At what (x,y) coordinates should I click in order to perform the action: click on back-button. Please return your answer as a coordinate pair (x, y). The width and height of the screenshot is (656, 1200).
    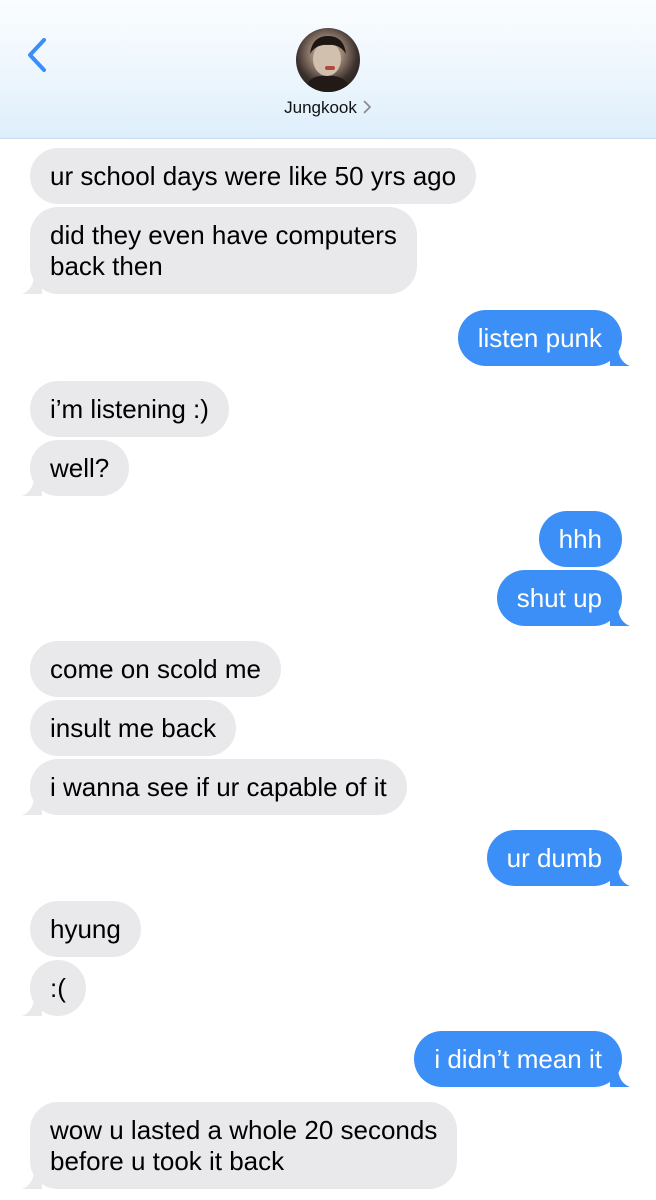
    Looking at the image, I should click on (38, 56).